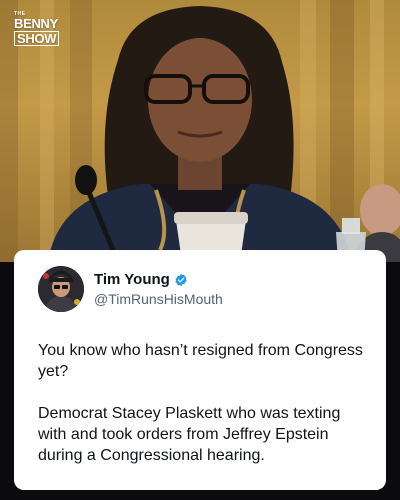  Describe the element at coordinates (37, 38) in the screenshot. I see `brand-logo-show: SHOW` at that location.